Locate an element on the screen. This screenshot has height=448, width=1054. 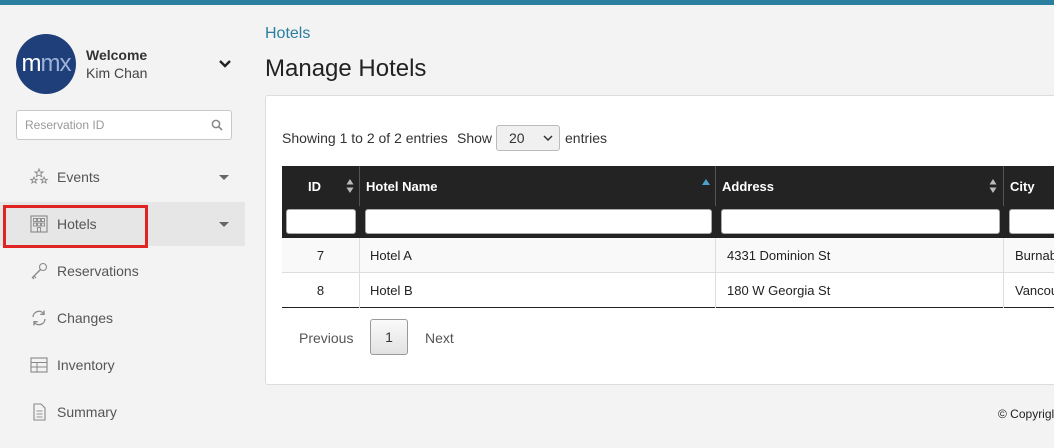
table-icon is located at coordinates (39, 365).